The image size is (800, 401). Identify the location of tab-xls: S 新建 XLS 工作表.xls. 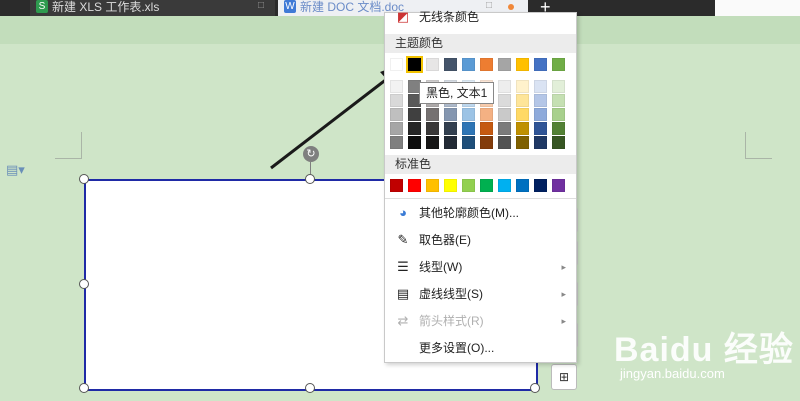
(152, 8).